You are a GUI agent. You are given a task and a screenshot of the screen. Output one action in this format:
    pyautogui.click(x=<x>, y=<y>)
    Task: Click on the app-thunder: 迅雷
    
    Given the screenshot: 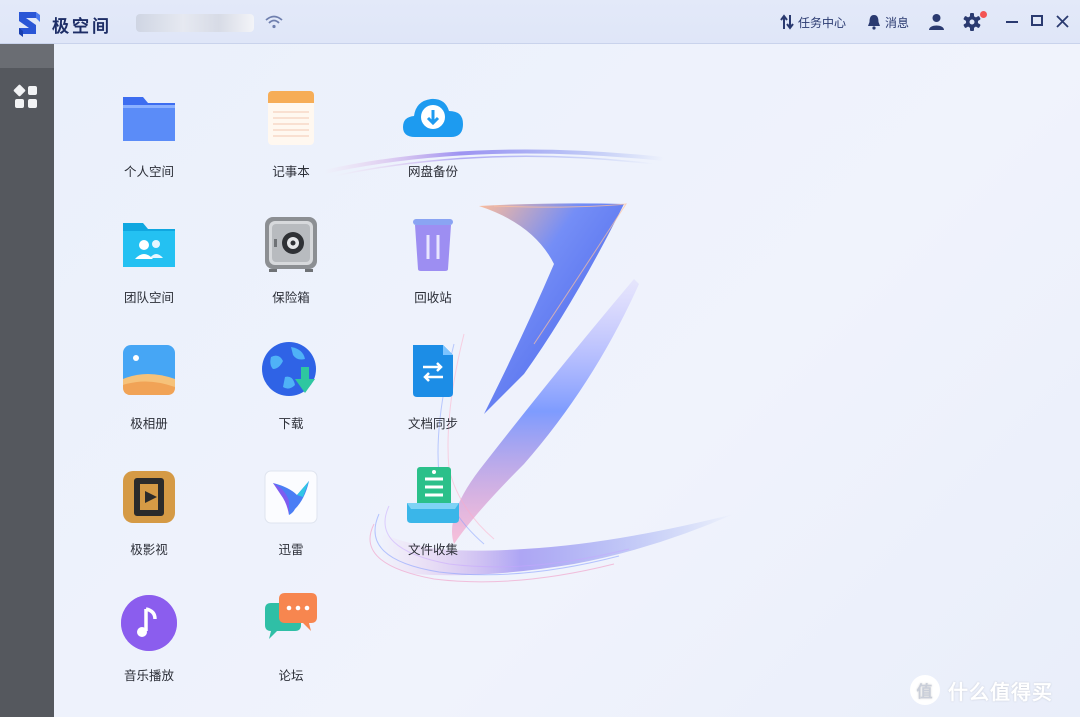 What is the action you would take?
    pyautogui.click(x=291, y=520)
    